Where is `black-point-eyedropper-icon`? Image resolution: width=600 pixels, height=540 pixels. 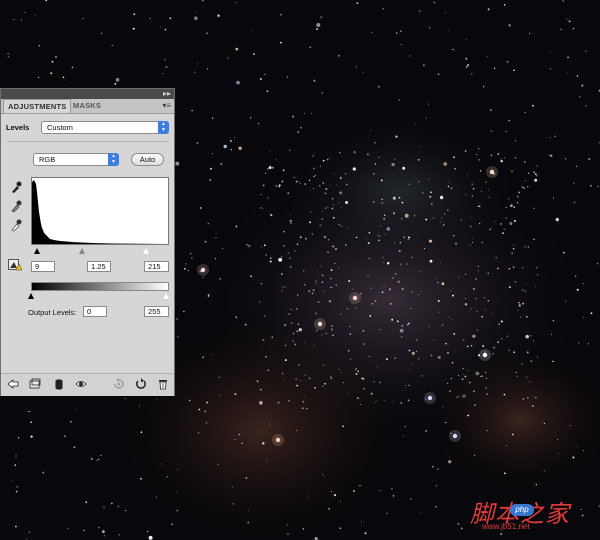 black-point-eyedropper-icon is located at coordinates (16, 187).